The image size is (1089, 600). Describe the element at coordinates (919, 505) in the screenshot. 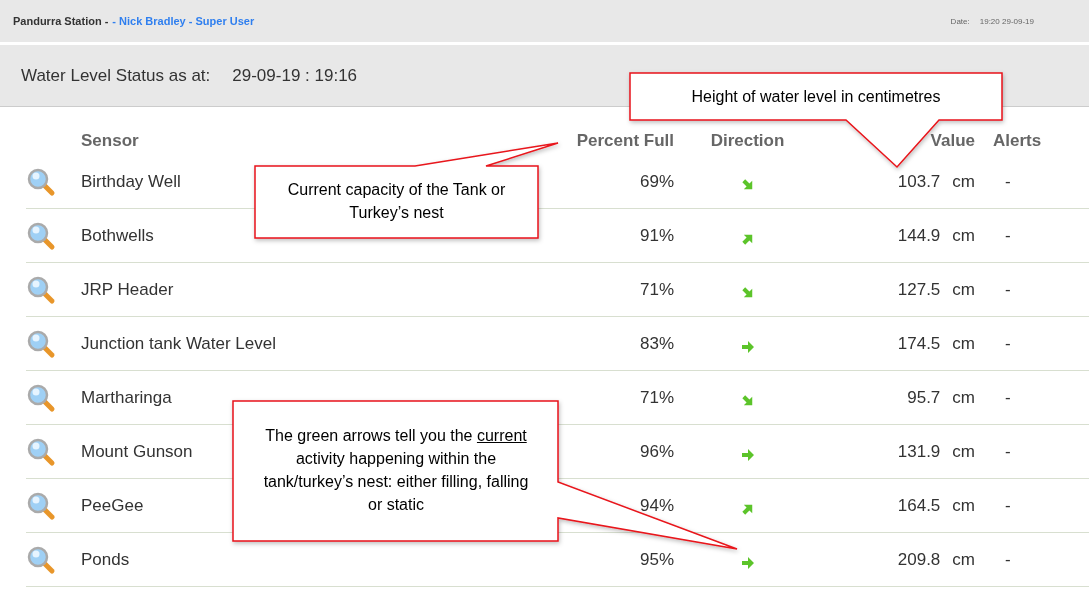

I see `value-reading: 164.5` at that location.